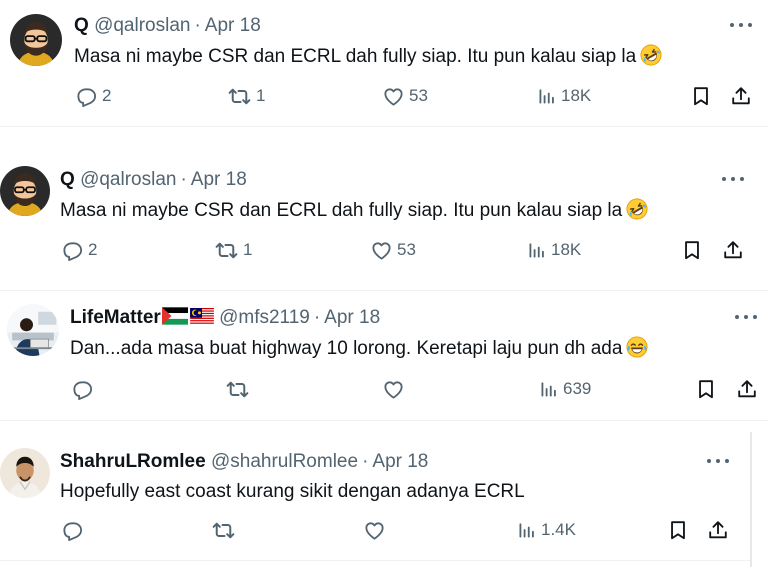 This screenshot has height=567, width=768. I want to click on author-name: ShahruLRomlee, so click(133, 461).